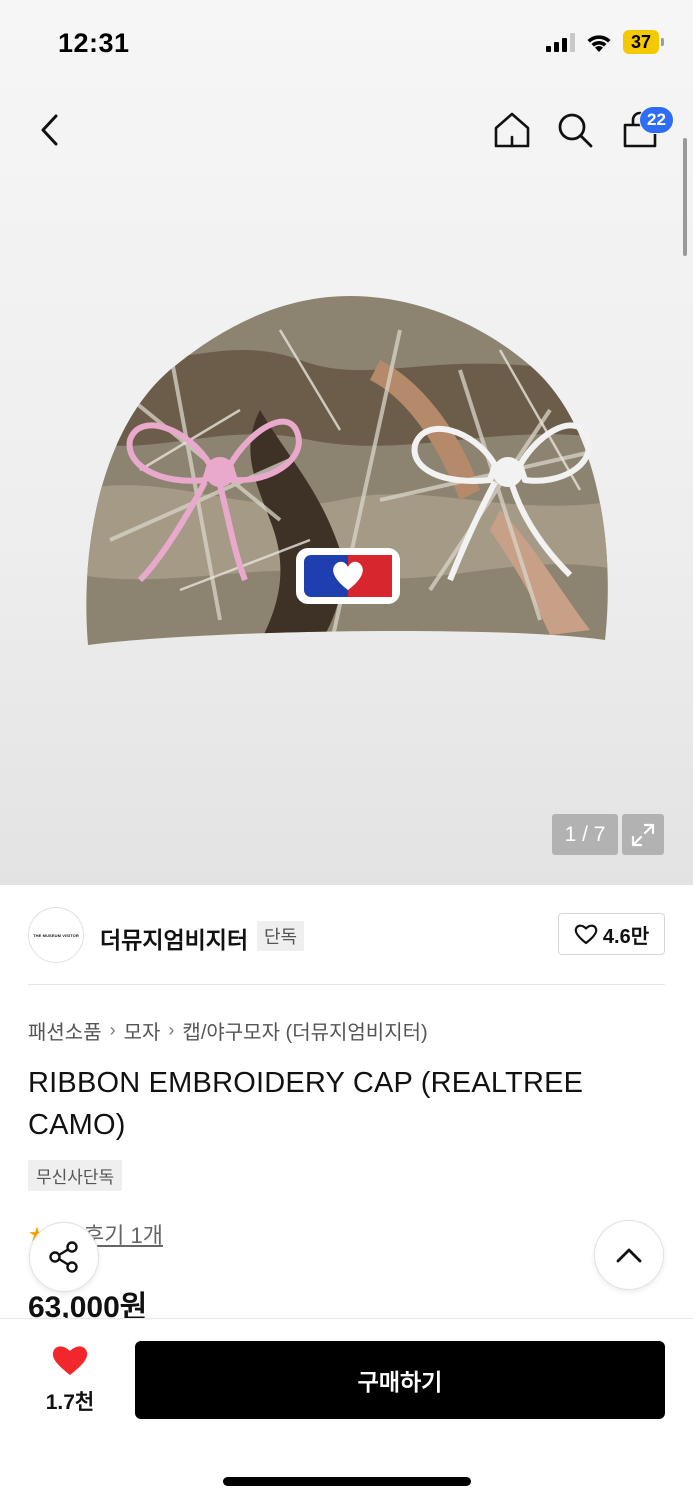  What do you see at coordinates (70, 1402) in the screenshot?
I see `product-like-count: 1.7천` at bounding box center [70, 1402].